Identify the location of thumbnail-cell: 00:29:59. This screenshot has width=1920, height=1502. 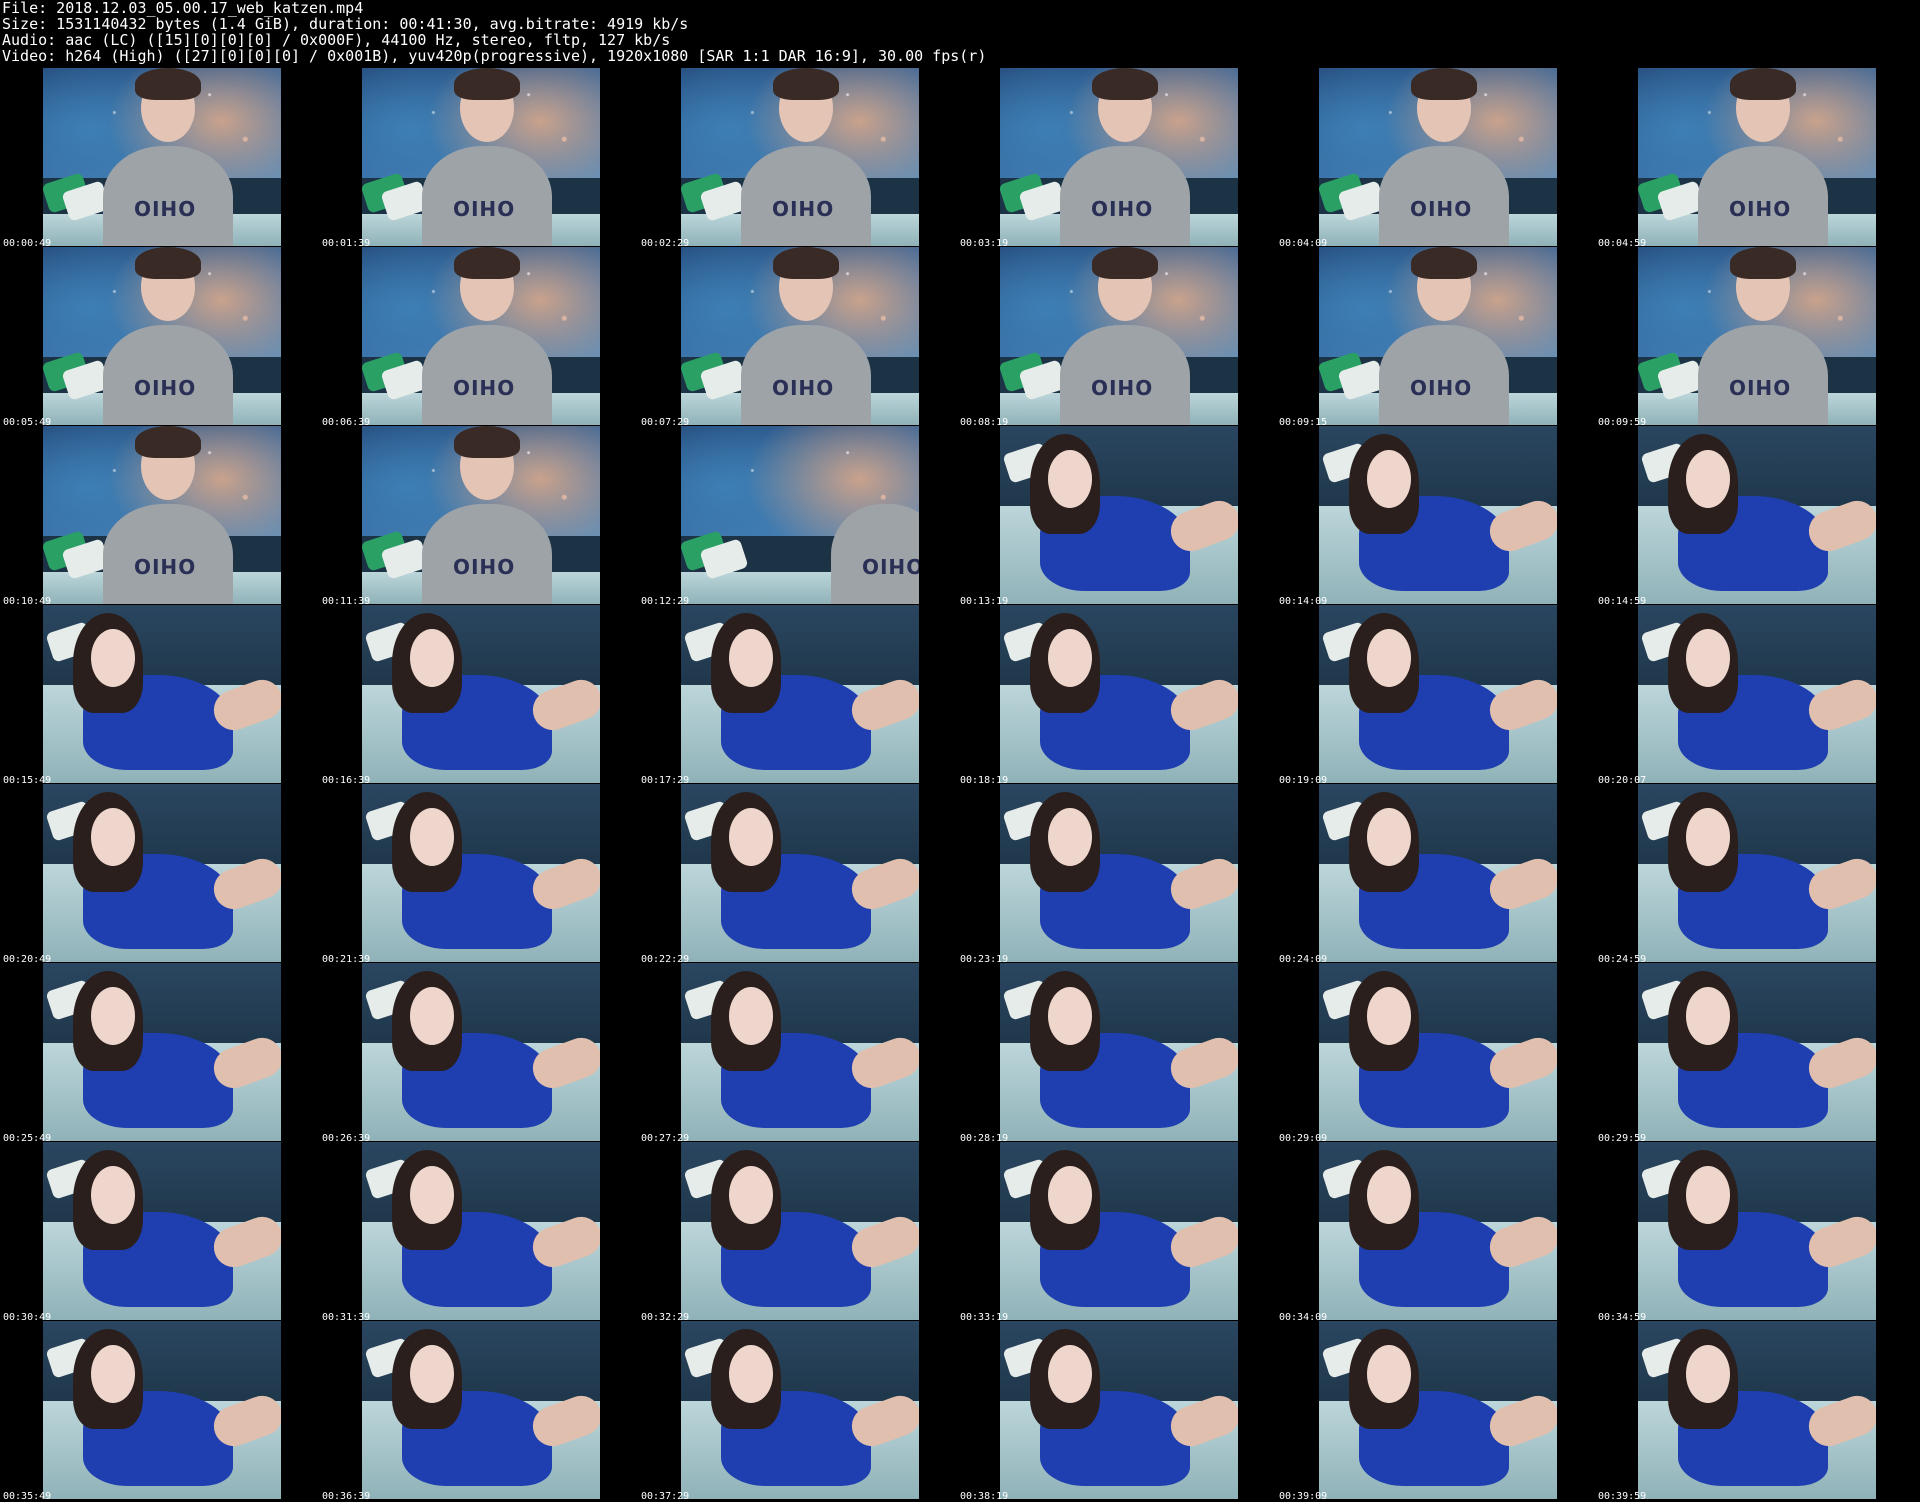
(1754, 1053).